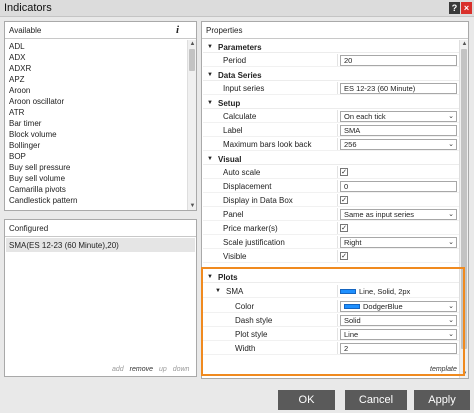  Describe the element at coordinates (466, 8) in the screenshot. I see `close-button: ×` at that location.